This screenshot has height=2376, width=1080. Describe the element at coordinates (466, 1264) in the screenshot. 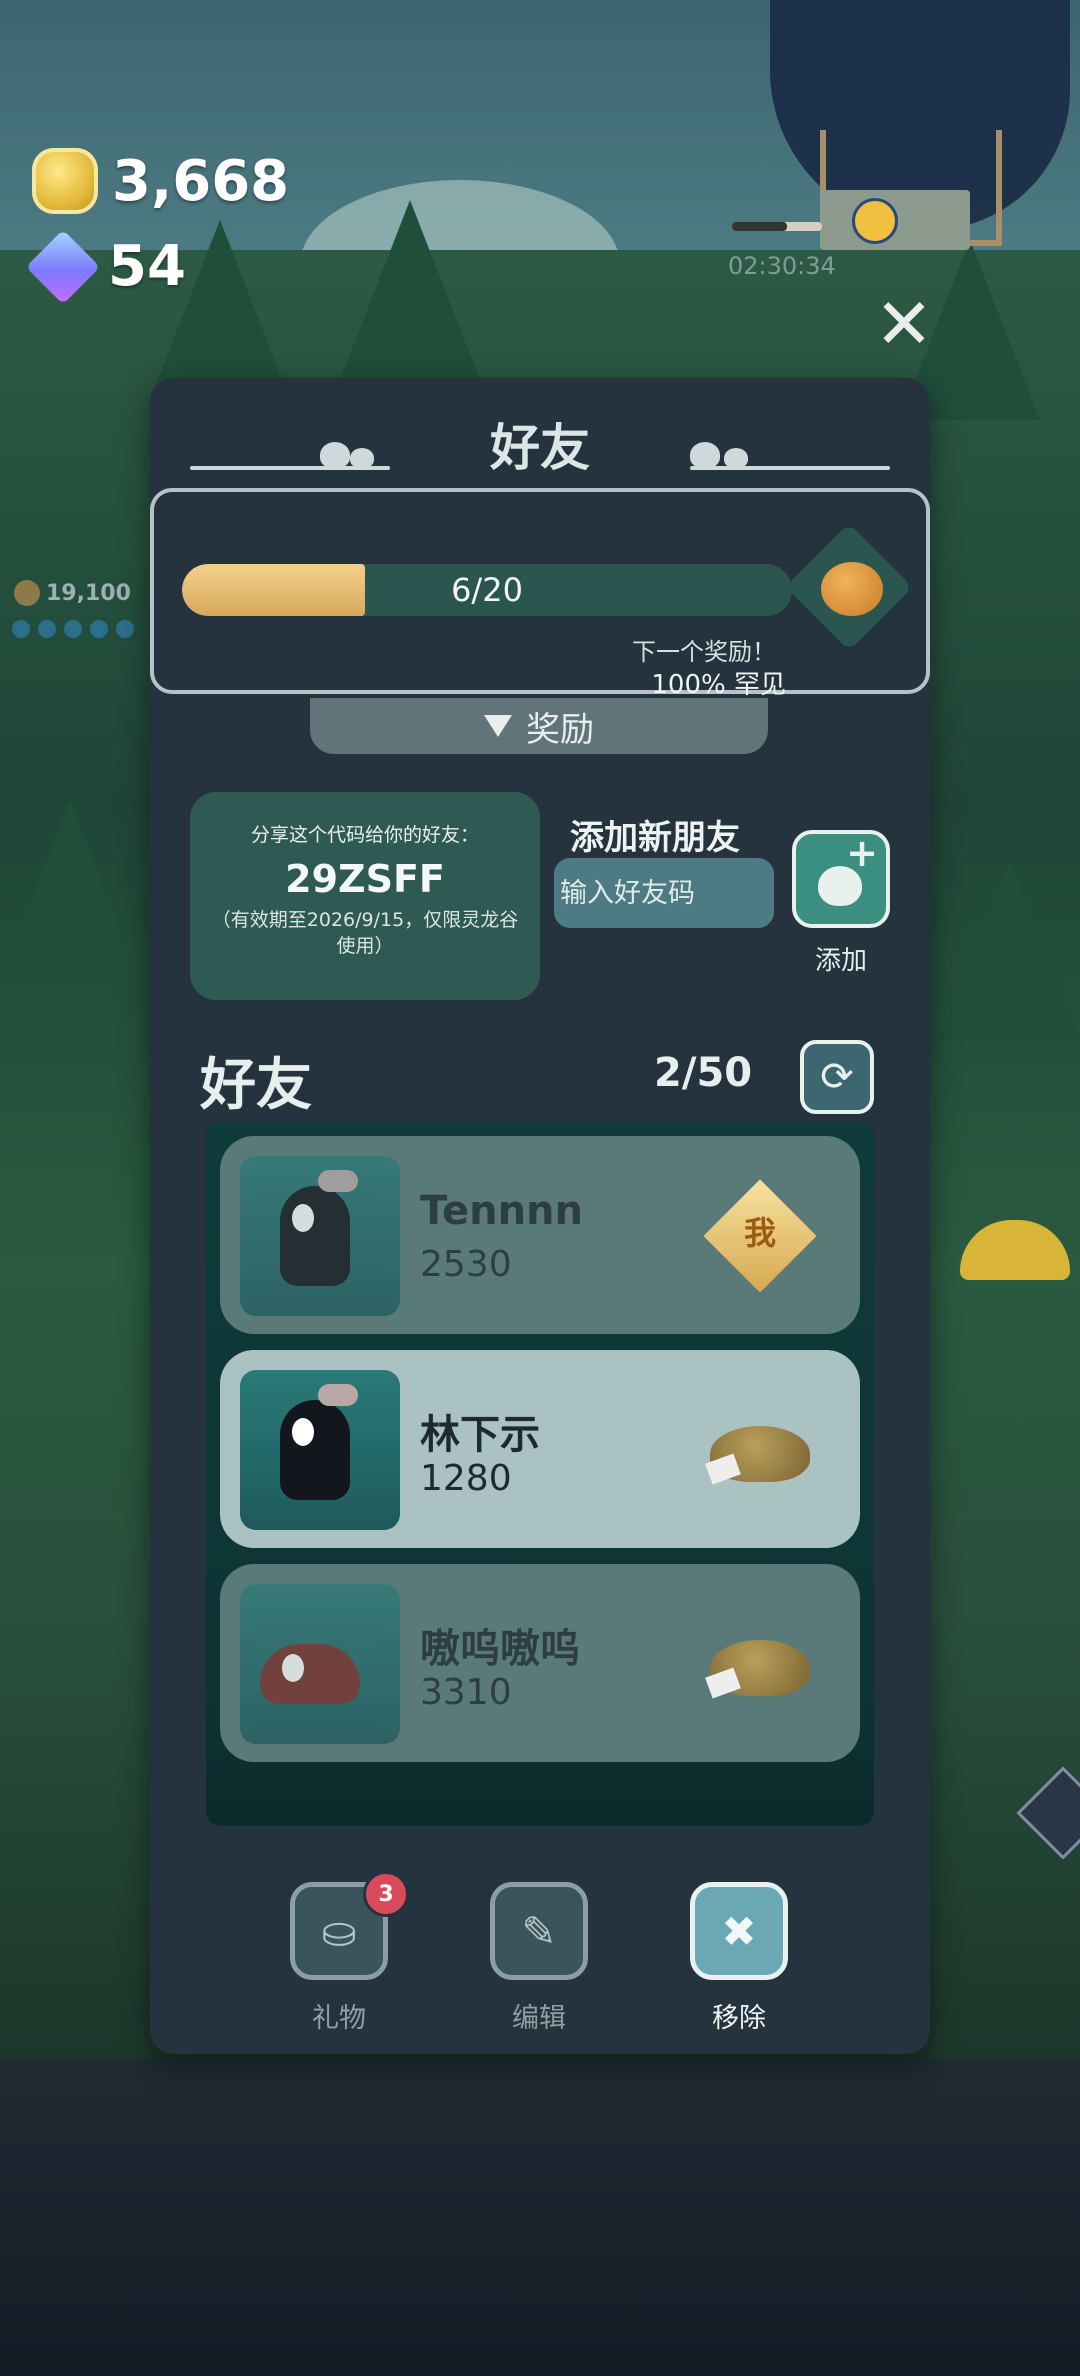

I see `friend-score: 2530` at that location.